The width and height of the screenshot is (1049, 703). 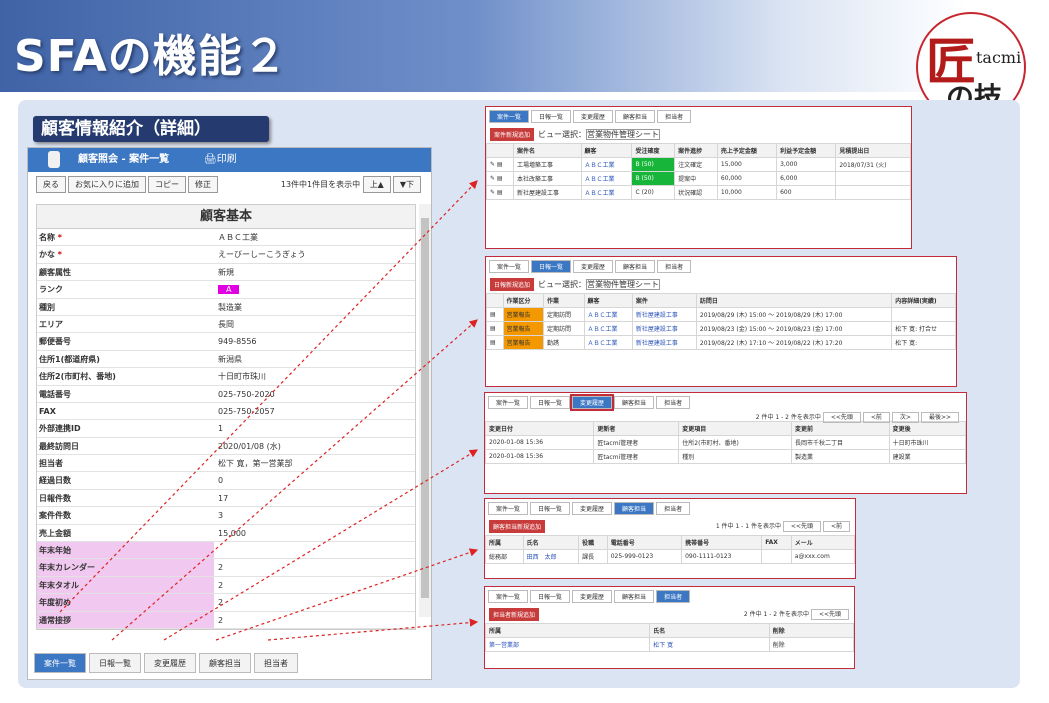 What do you see at coordinates (321, 545) in the screenshot?
I see `arrow-history` at bounding box center [321, 545].